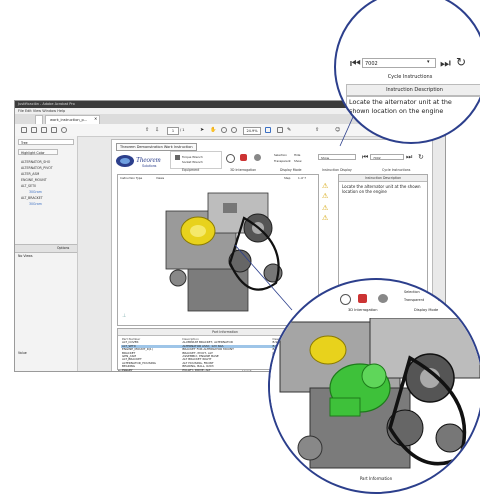 Image resolution: width=480 pixels, height=497 pixels. What do you see at coordinates (363, 310) in the screenshot?
I see `interrogation-label: 3D Interrogation` at bounding box center [363, 310].